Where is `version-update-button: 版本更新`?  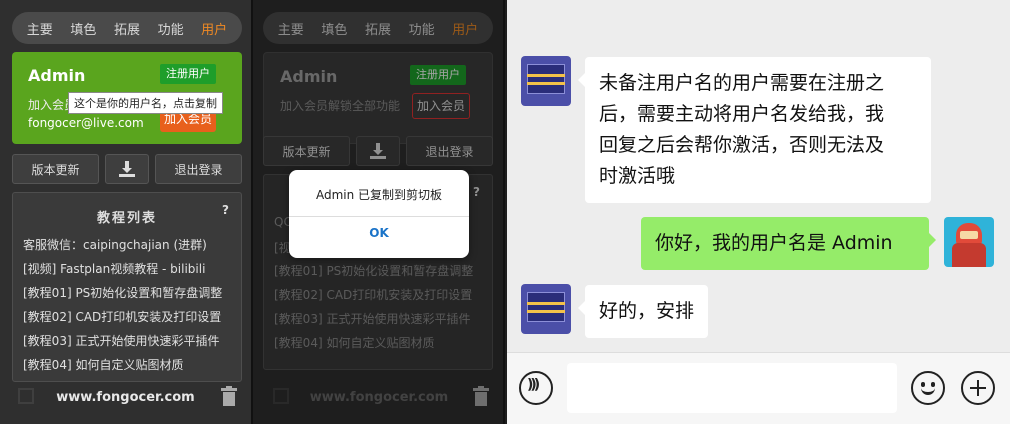 version-update-button: 版本更新 is located at coordinates (55, 169).